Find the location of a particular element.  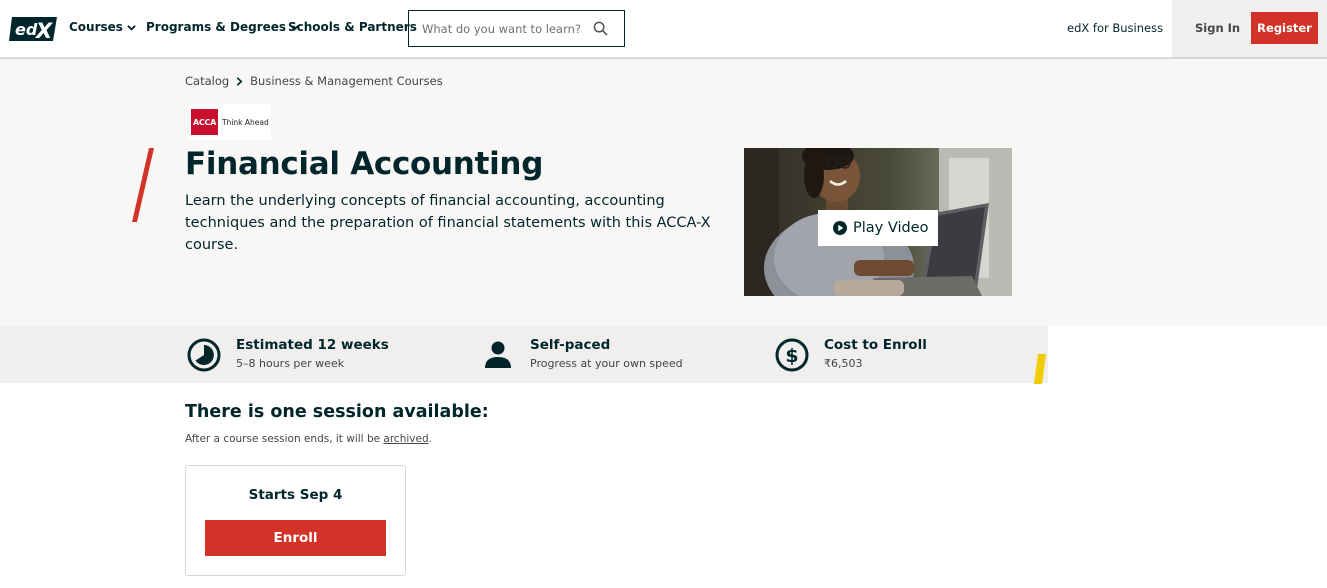

play-video-button: Play Video is located at coordinates (878, 228).